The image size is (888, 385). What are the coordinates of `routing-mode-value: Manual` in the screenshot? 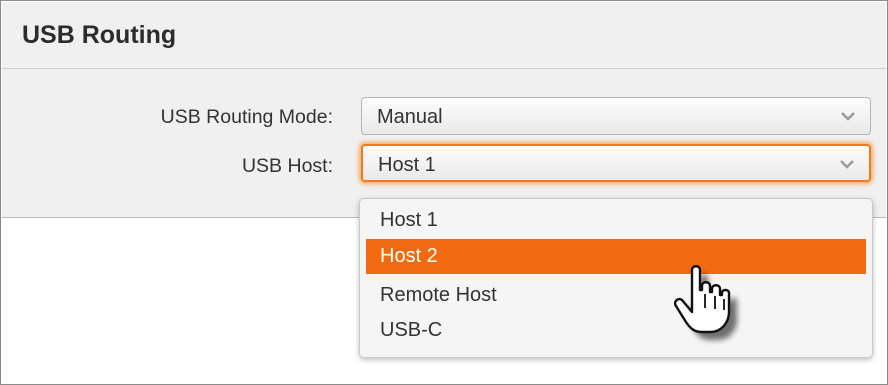 It's located at (410, 117).